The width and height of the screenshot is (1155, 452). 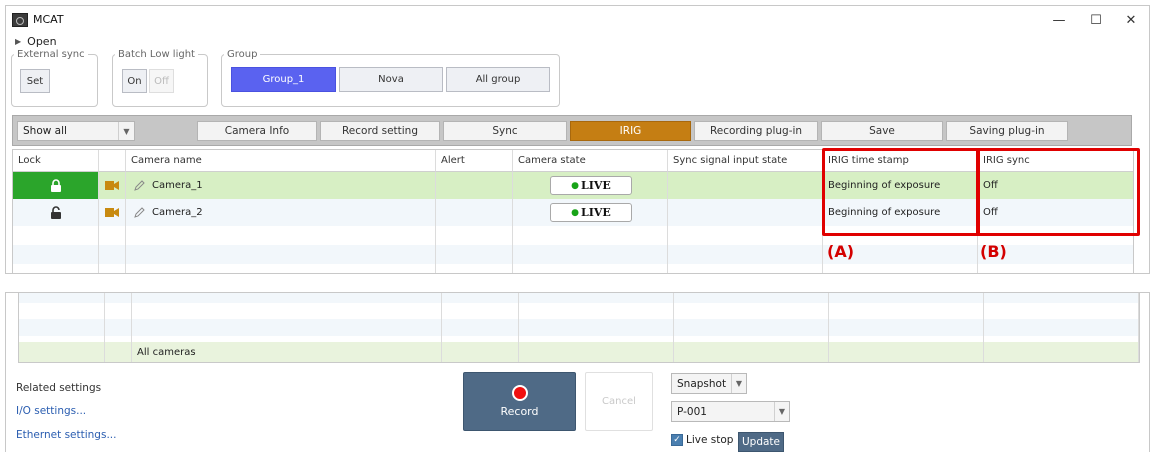 I want to click on header-blank, so click(x=112, y=161).